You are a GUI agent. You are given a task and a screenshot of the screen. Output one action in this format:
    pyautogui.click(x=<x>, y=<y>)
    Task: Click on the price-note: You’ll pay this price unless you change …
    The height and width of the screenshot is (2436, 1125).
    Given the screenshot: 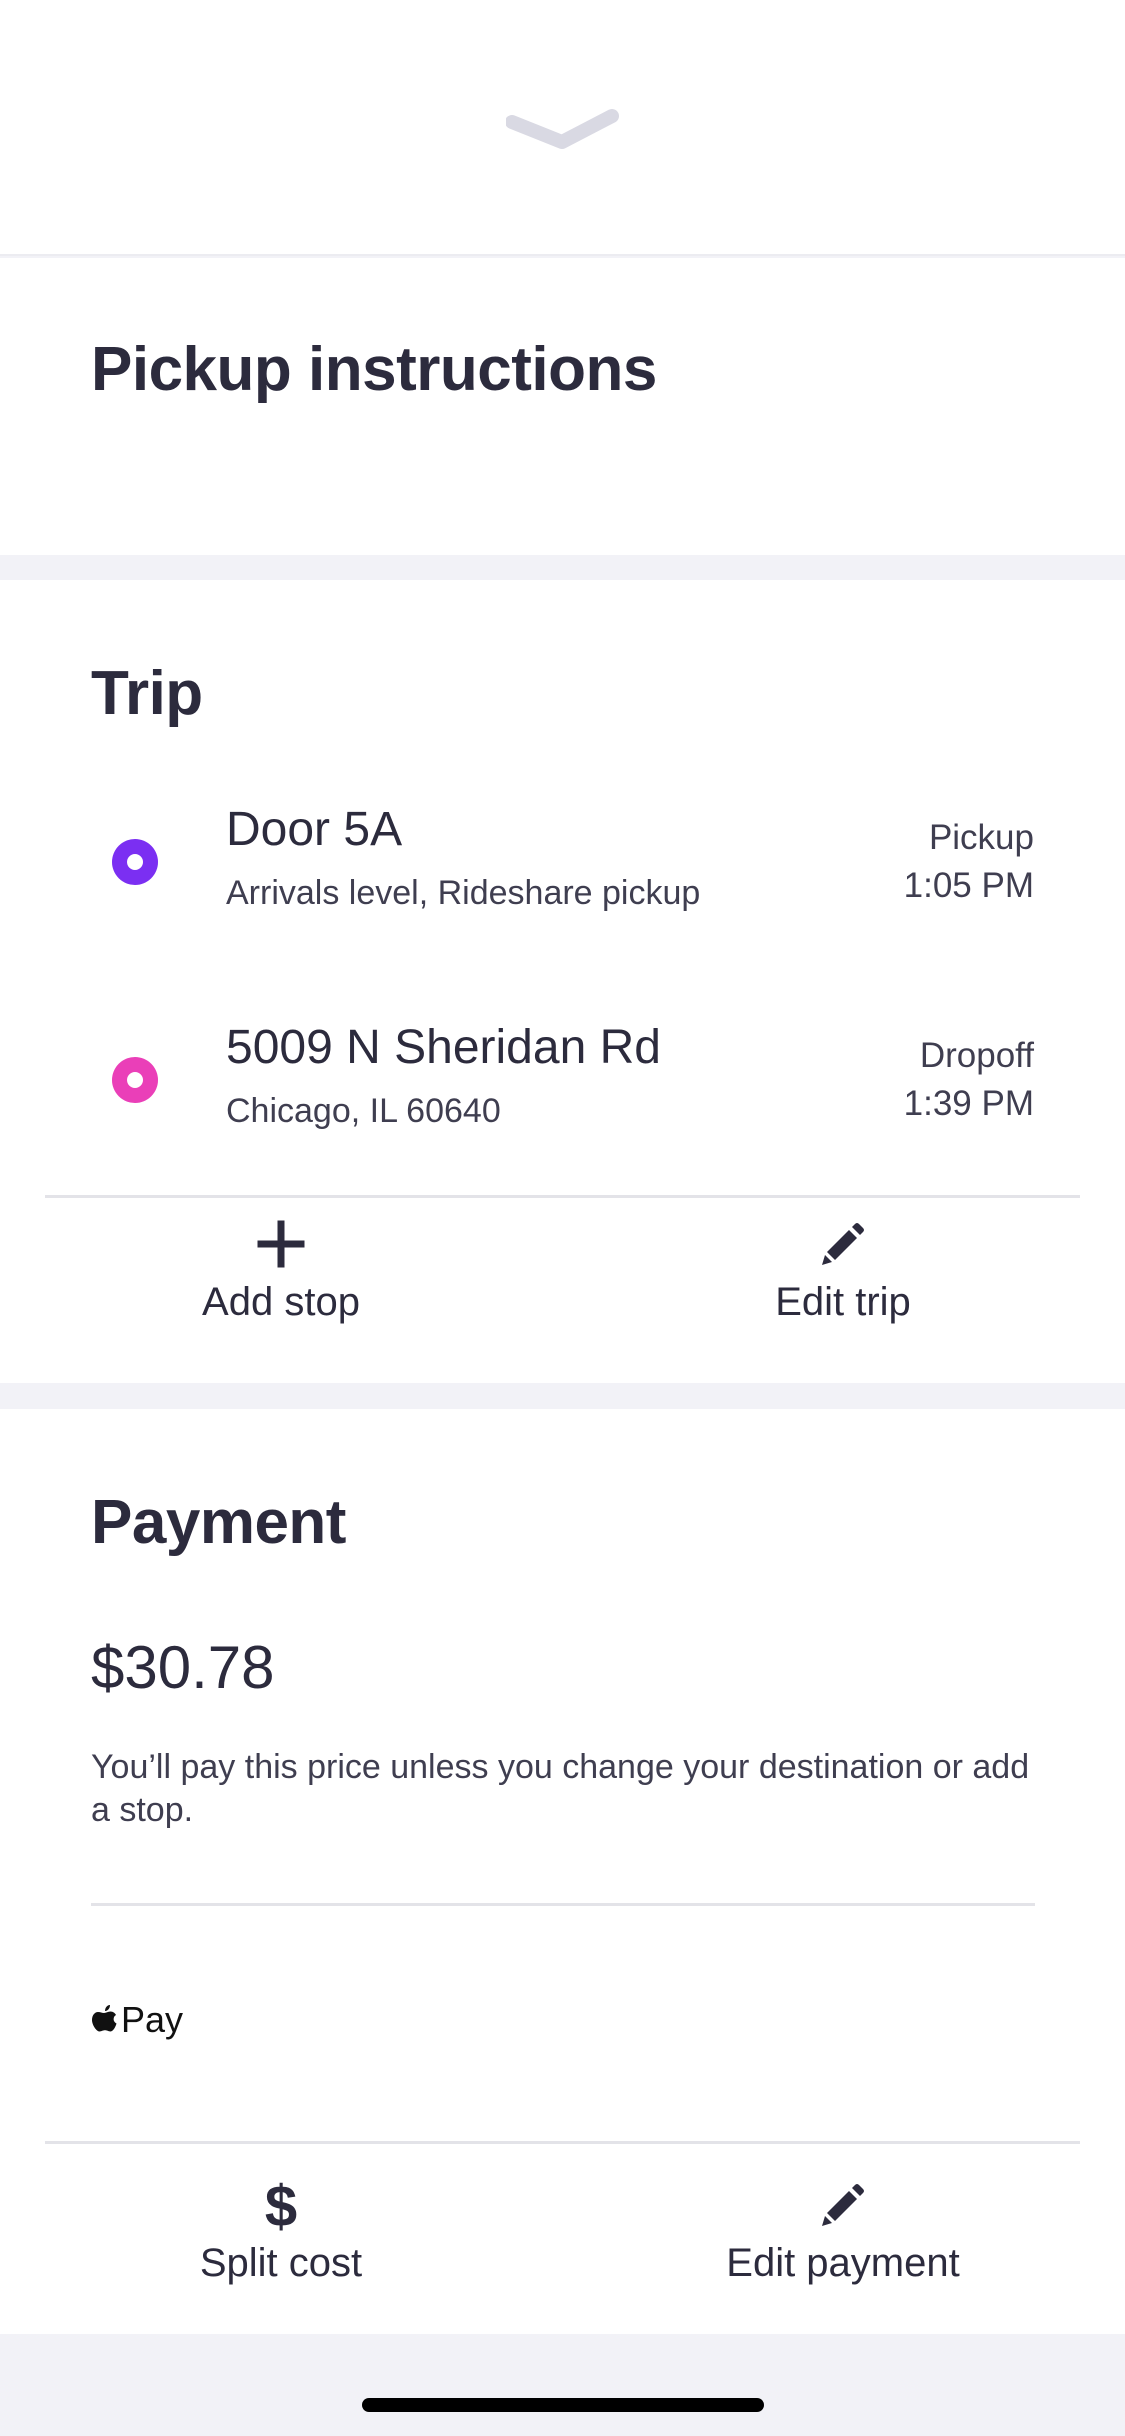 What is the action you would take?
    pyautogui.click(x=560, y=1788)
    